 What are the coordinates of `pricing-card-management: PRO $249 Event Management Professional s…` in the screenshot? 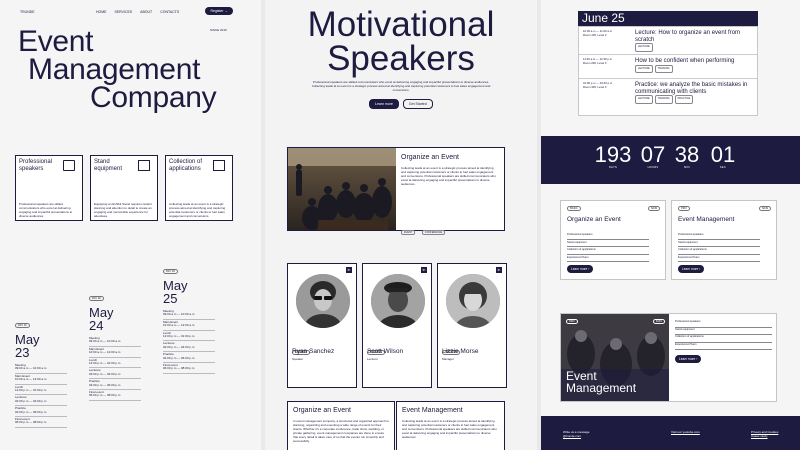 It's located at (724, 240).